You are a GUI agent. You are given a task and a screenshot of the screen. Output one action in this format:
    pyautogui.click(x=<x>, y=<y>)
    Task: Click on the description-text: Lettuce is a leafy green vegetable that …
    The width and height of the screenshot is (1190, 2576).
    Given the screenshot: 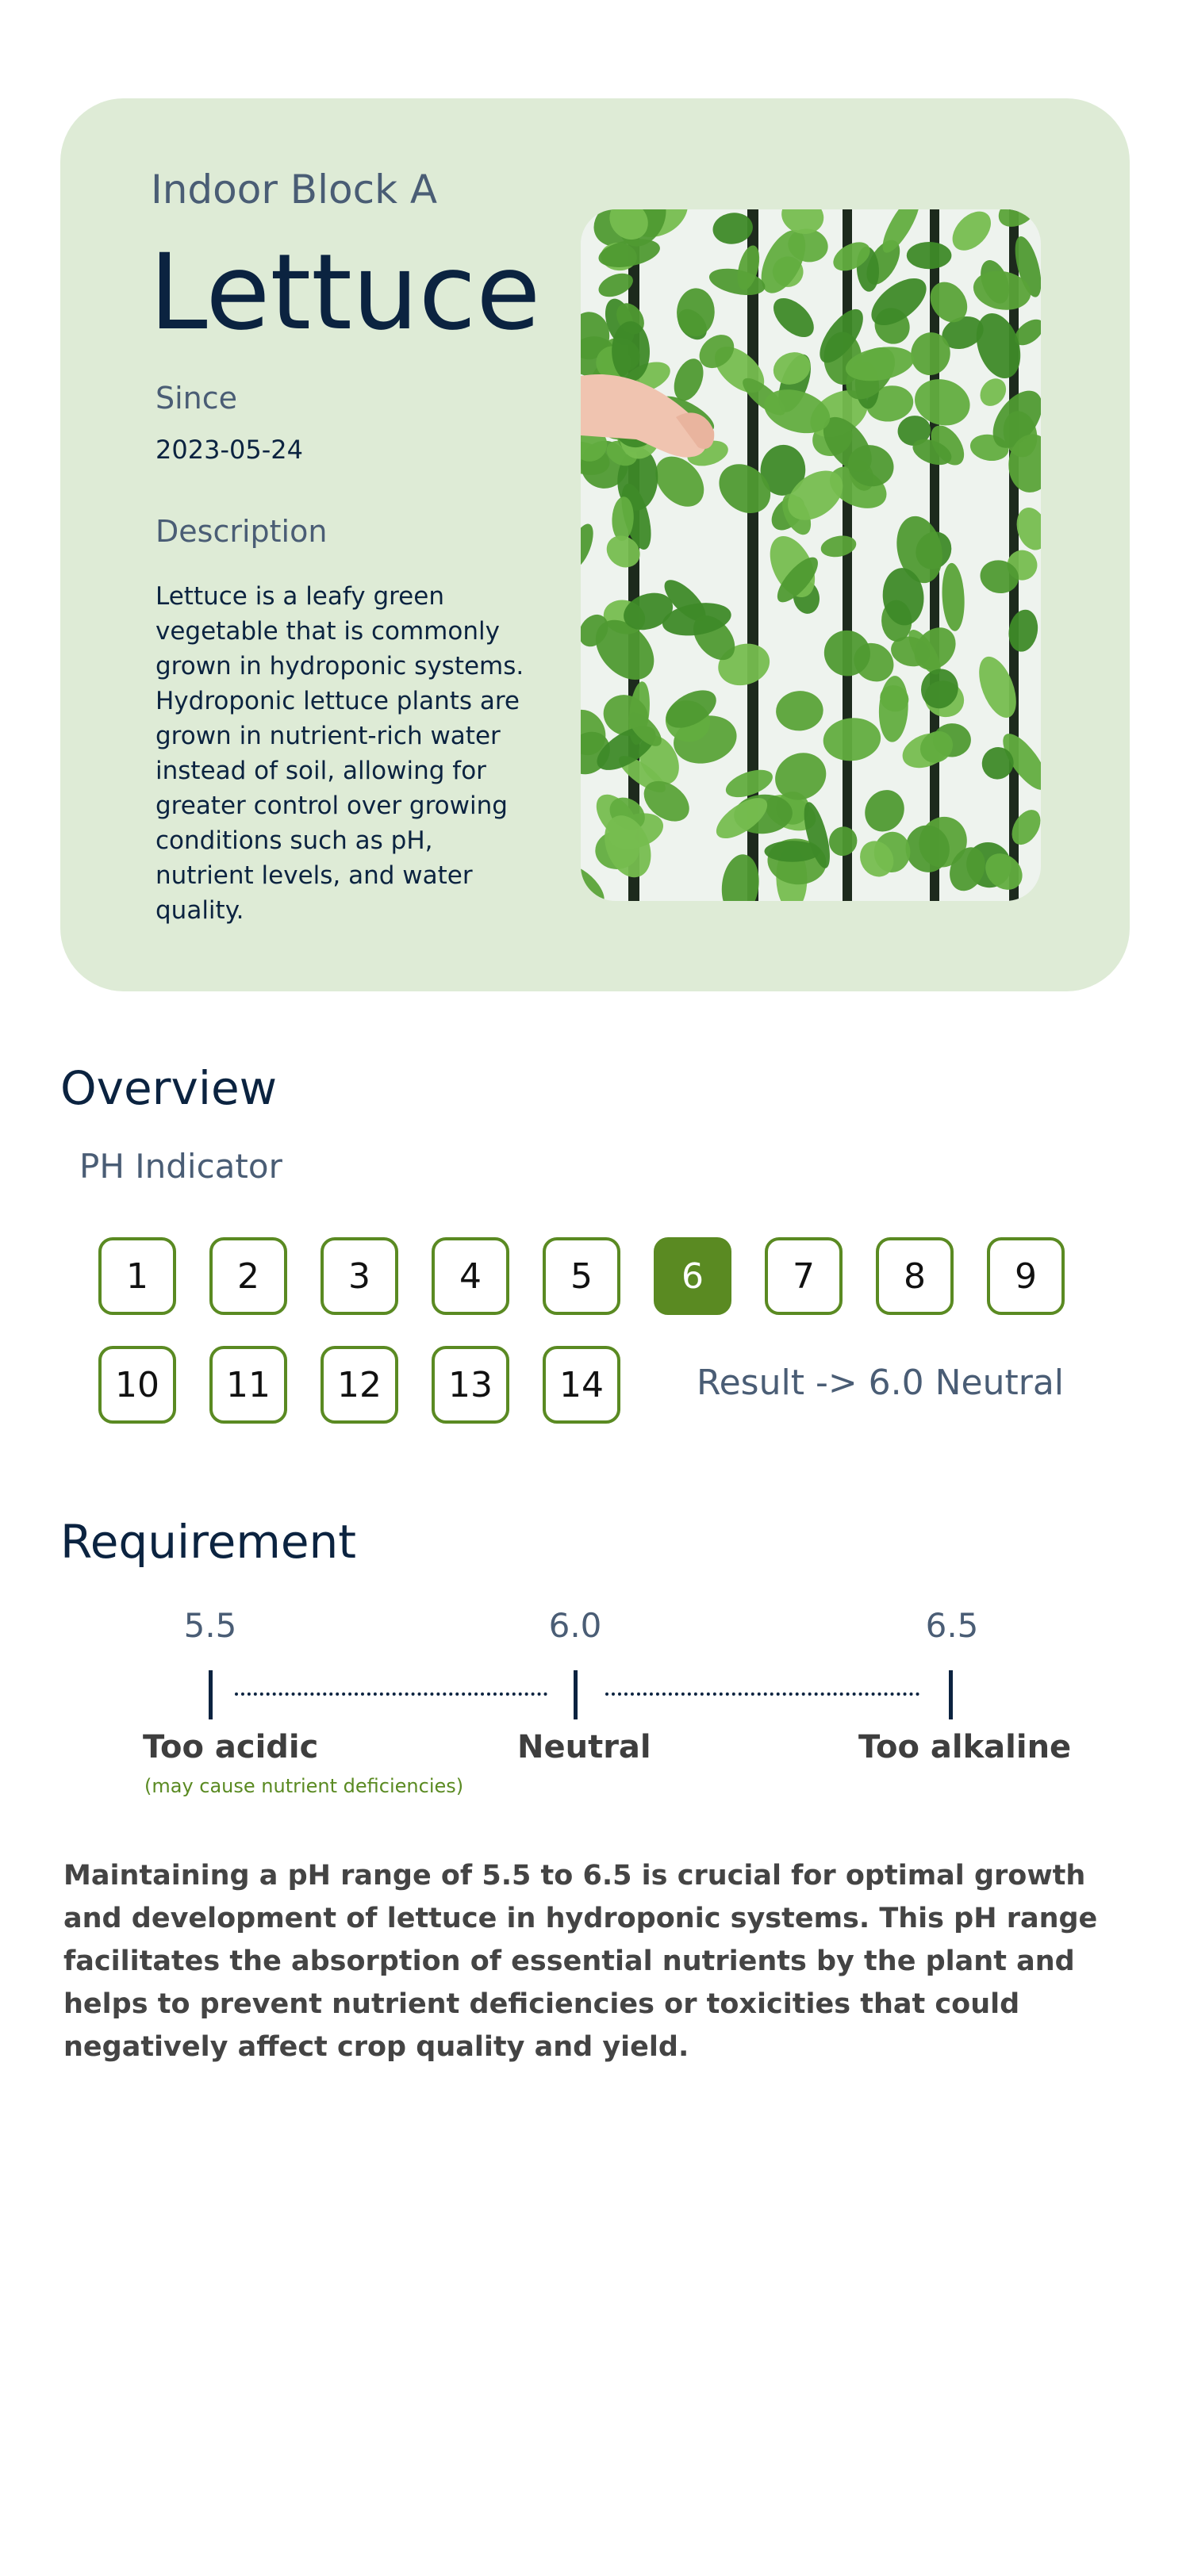 What is the action you would take?
    pyautogui.click(x=339, y=753)
    